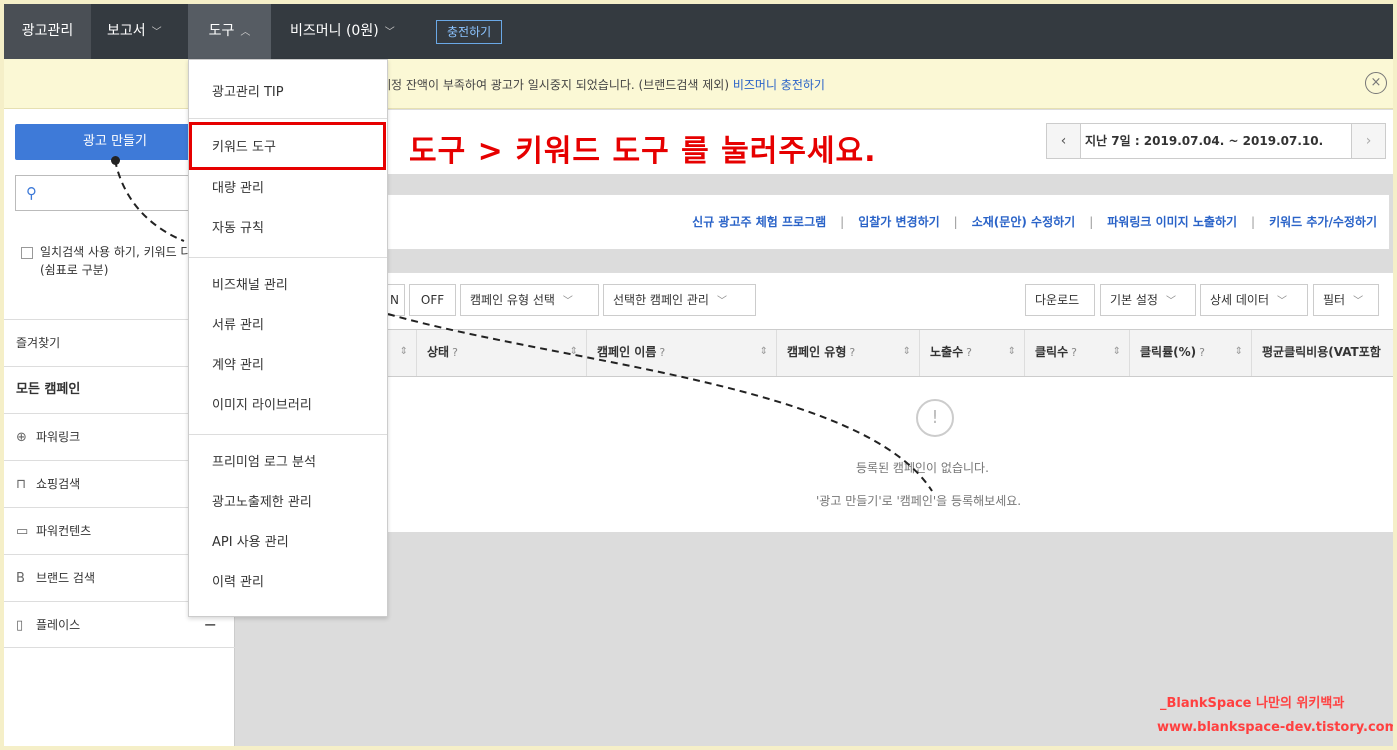 The width and height of the screenshot is (1397, 750). I want to click on instruction-annotation: 도구 > 키워드 도구 를 눌러주세요., so click(643, 151).